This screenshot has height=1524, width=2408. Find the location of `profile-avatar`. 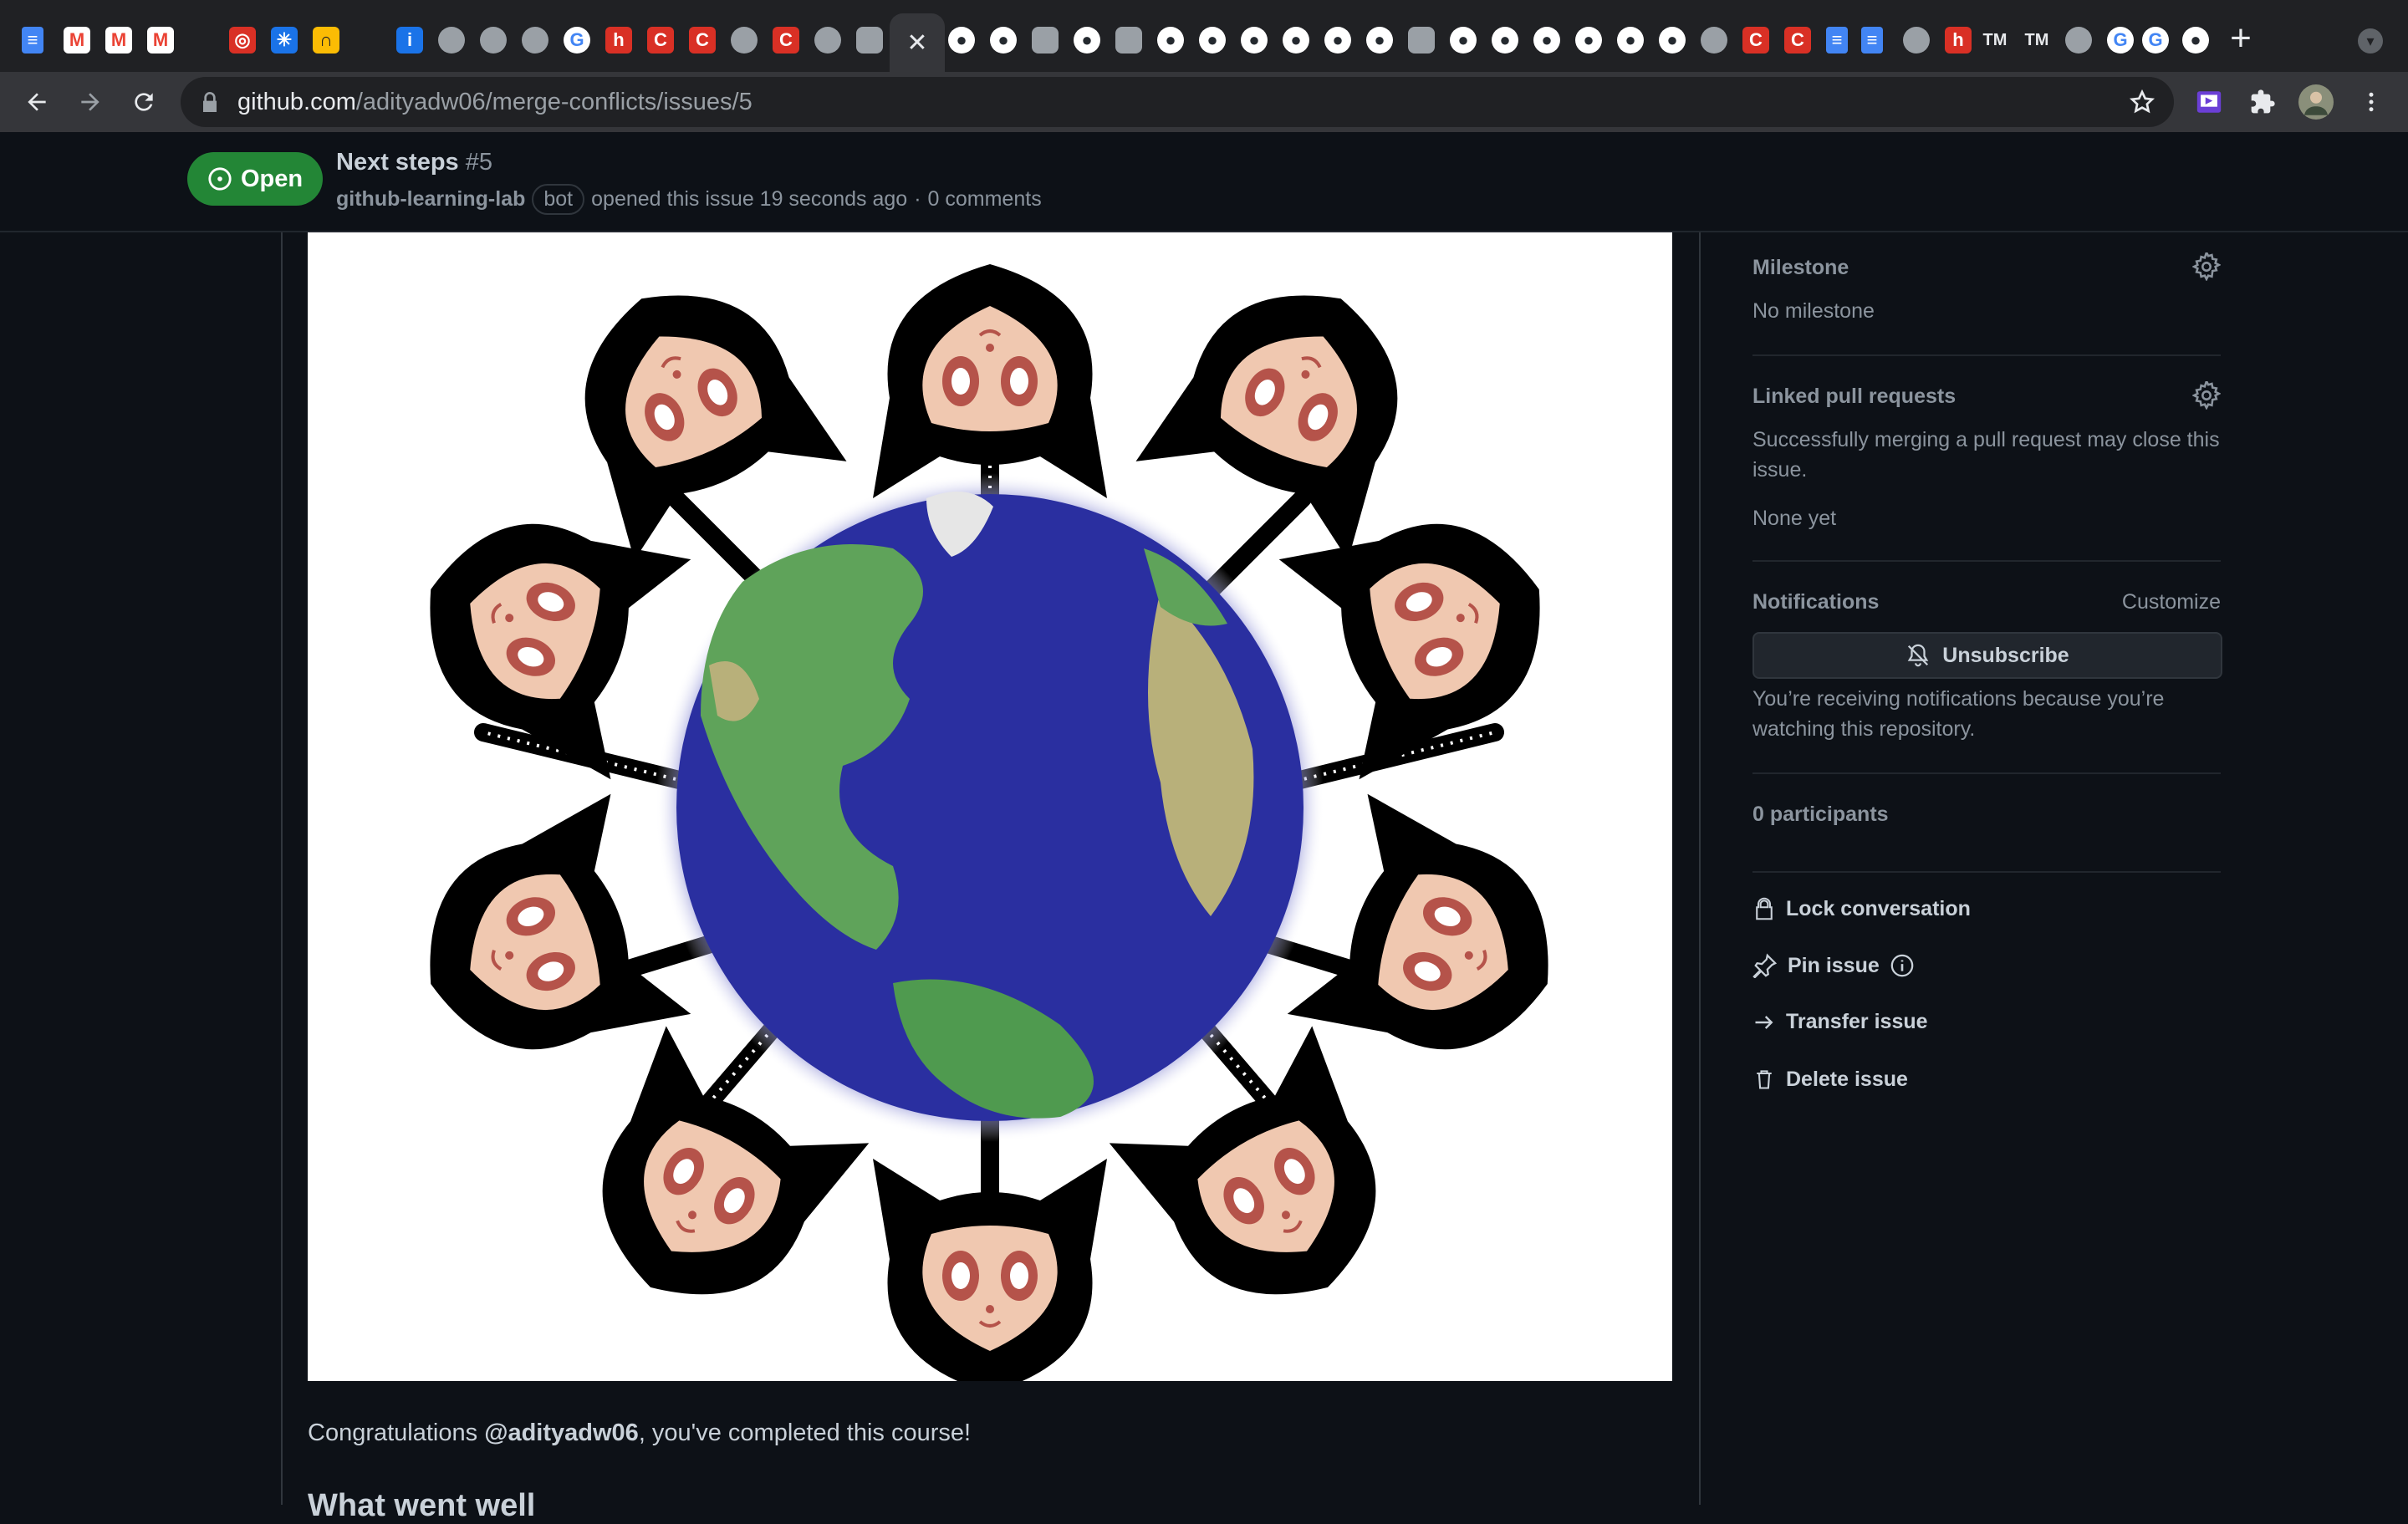

profile-avatar is located at coordinates (2316, 102).